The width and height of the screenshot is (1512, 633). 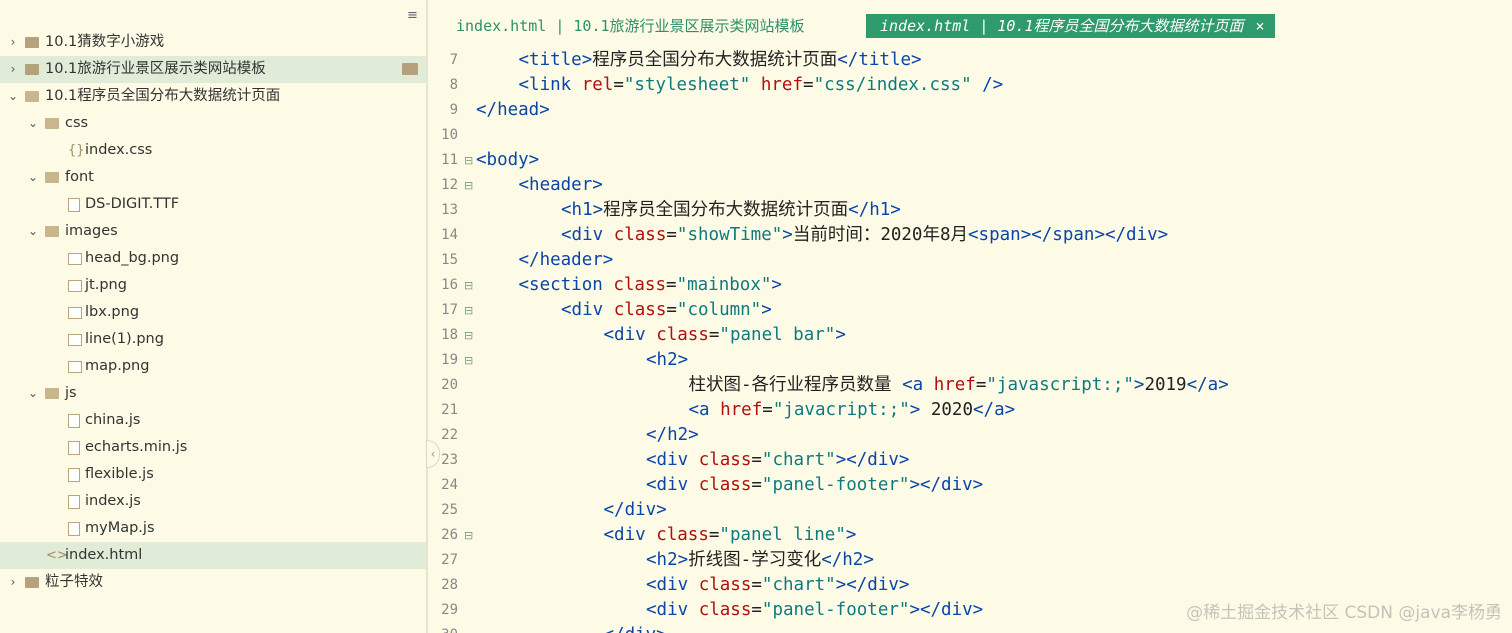 What do you see at coordinates (79, 177) in the screenshot?
I see `tree-item-label: font` at bounding box center [79, 177].